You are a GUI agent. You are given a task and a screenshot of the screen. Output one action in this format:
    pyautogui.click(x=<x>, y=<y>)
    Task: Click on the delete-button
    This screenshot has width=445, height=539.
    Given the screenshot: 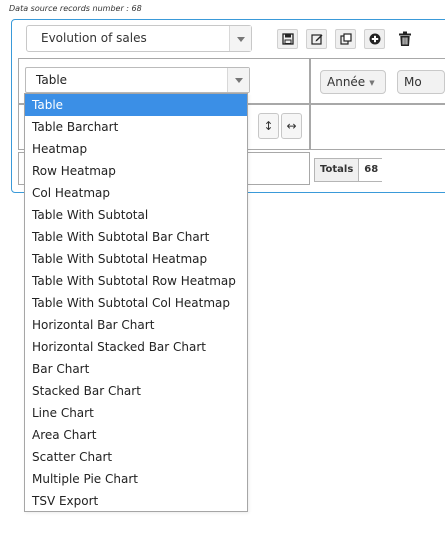 What is the action you would take?
    pyautogui.click(x=404, y=39)
    